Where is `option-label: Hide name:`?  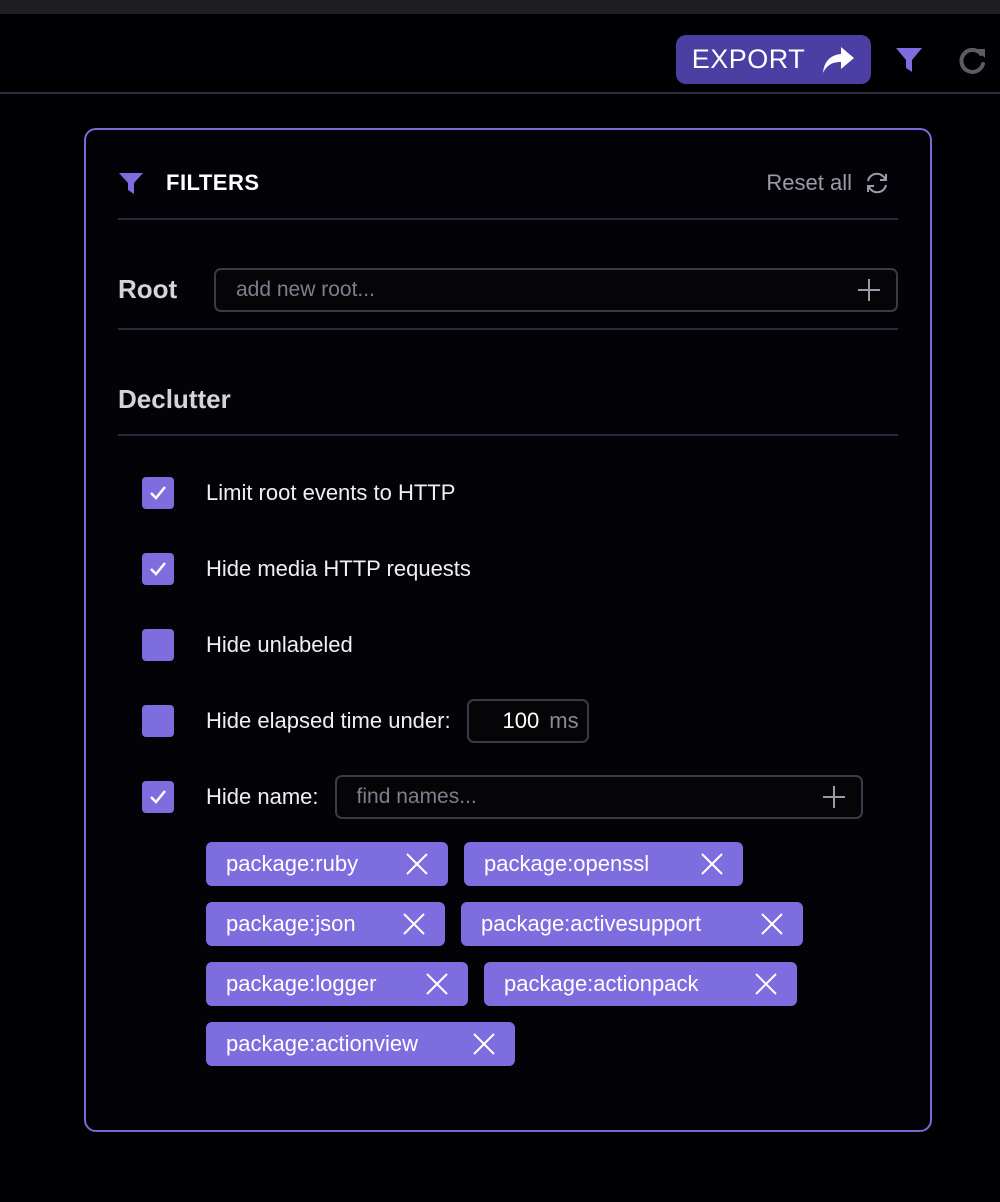 option-label: Hide name: is located at coordinates (262, 796).